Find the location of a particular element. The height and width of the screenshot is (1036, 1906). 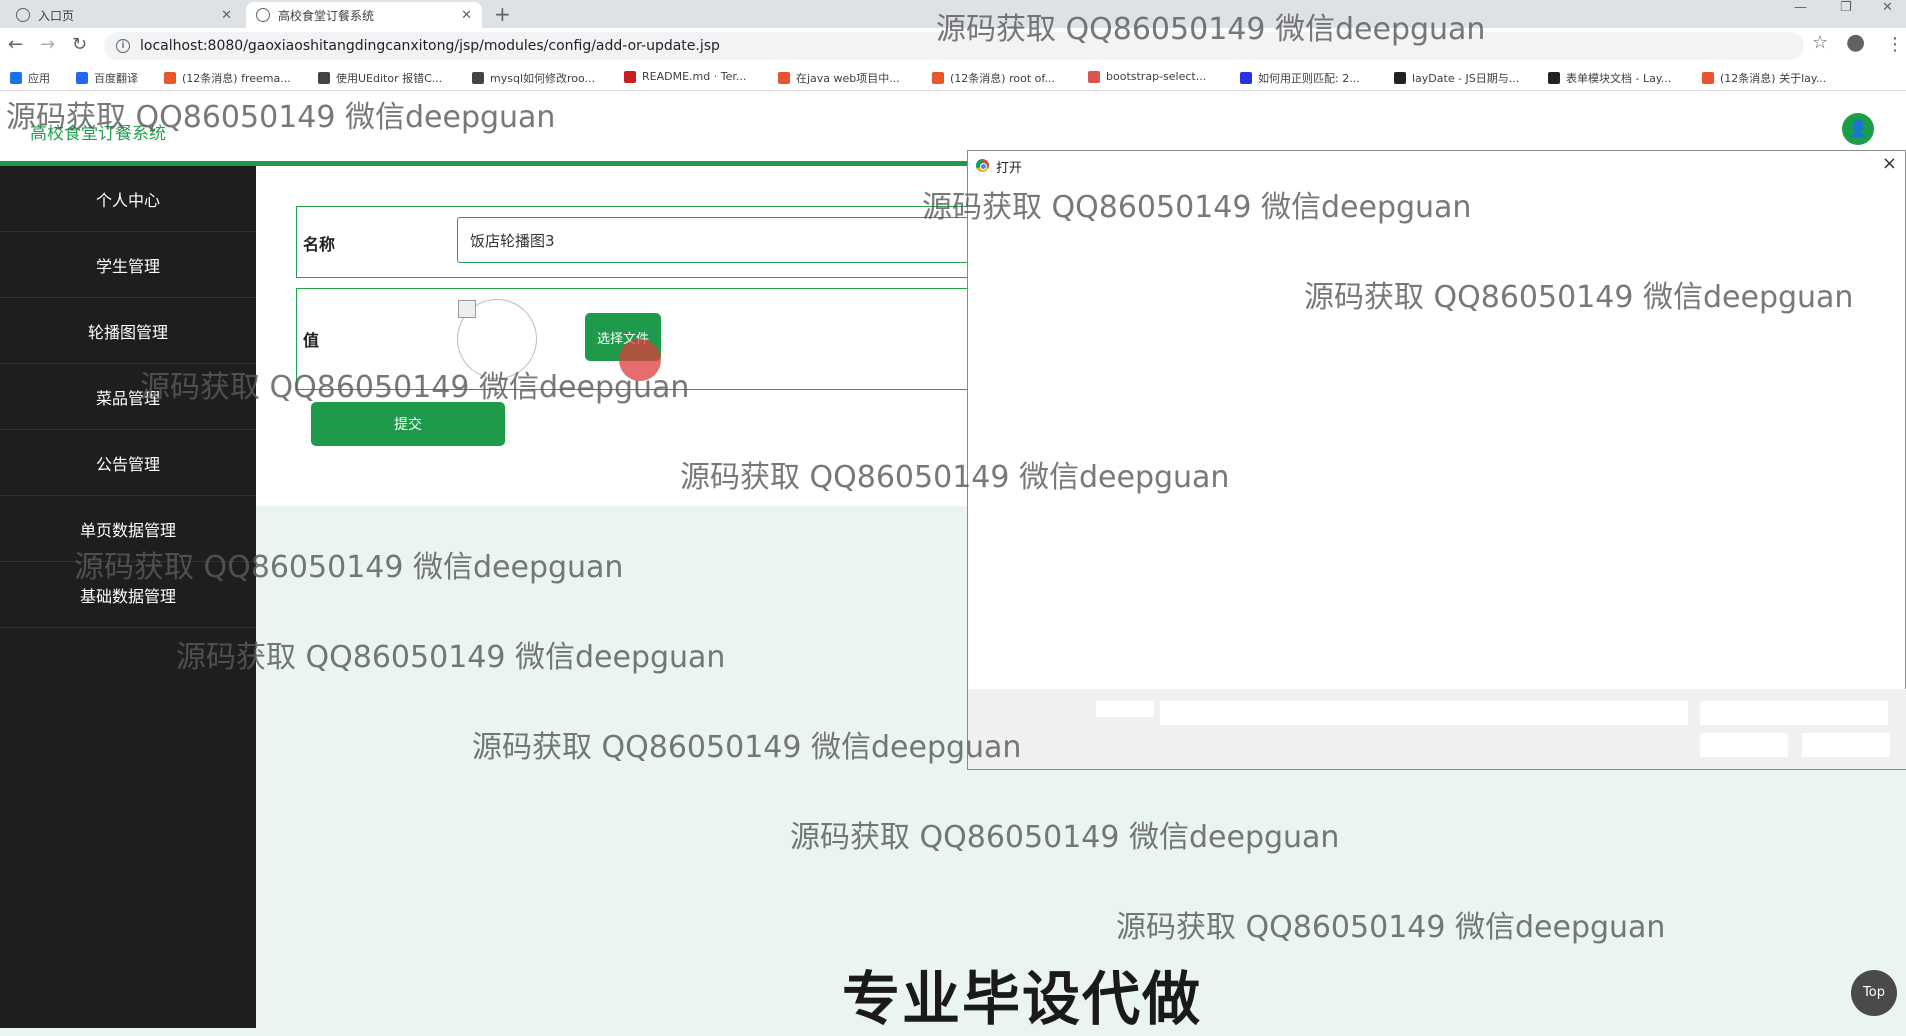

dialog-footer is located at coordinates (1437, 729).